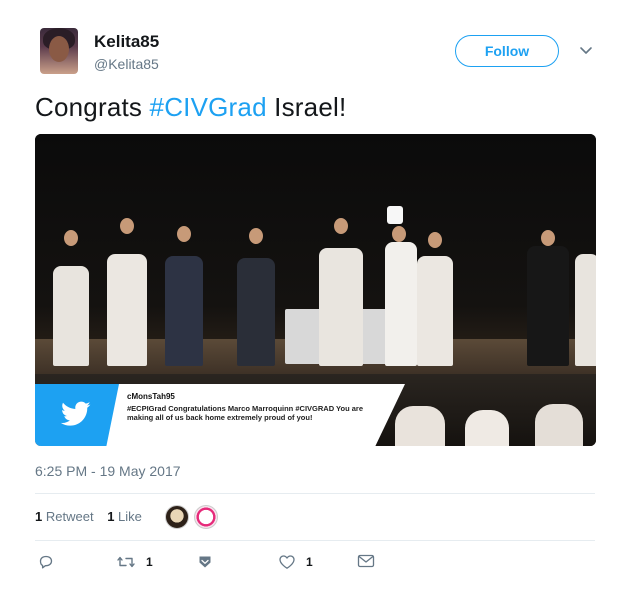  What do you see at coordinates (309, 562) in the screenshot?
I see `like-count: 1` at bounding box center [309, 562].